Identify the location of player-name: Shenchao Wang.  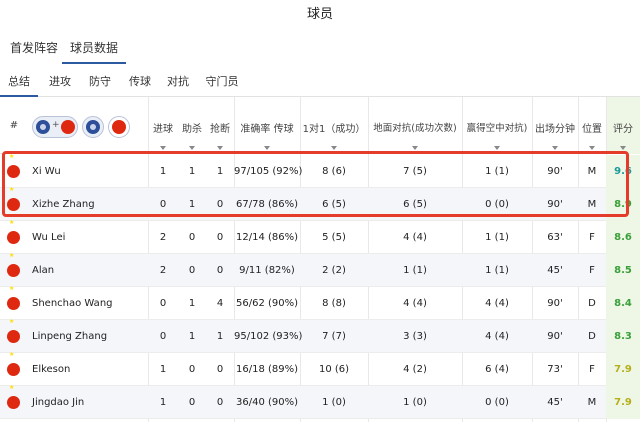
(89, 303).